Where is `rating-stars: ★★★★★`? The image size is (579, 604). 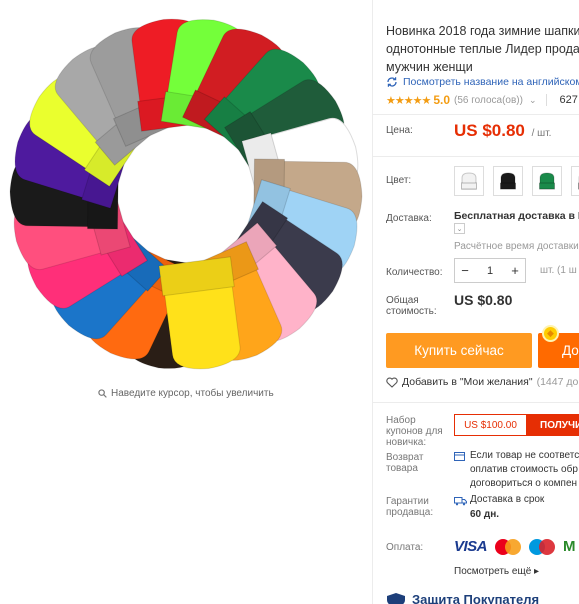 rating-stars: ★★★★★ is located at coordinates (408, 100).